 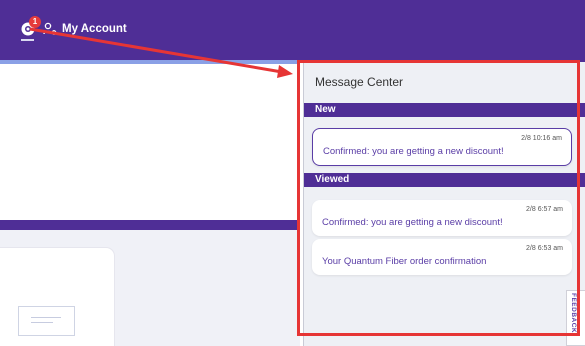 I want to click on notifications-active-indicator, so click(x=27, y=40).